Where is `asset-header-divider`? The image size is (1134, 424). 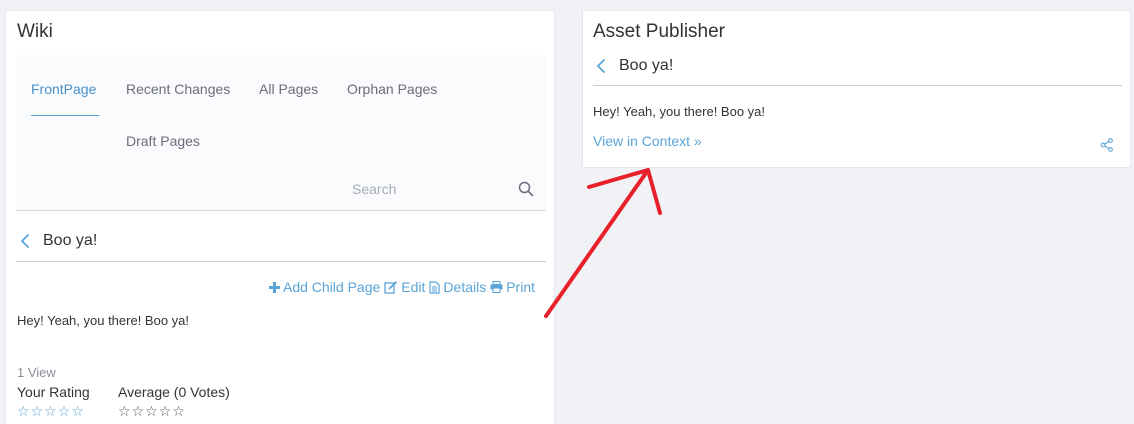 asset-header-divider is located at coordinates (857, 85).